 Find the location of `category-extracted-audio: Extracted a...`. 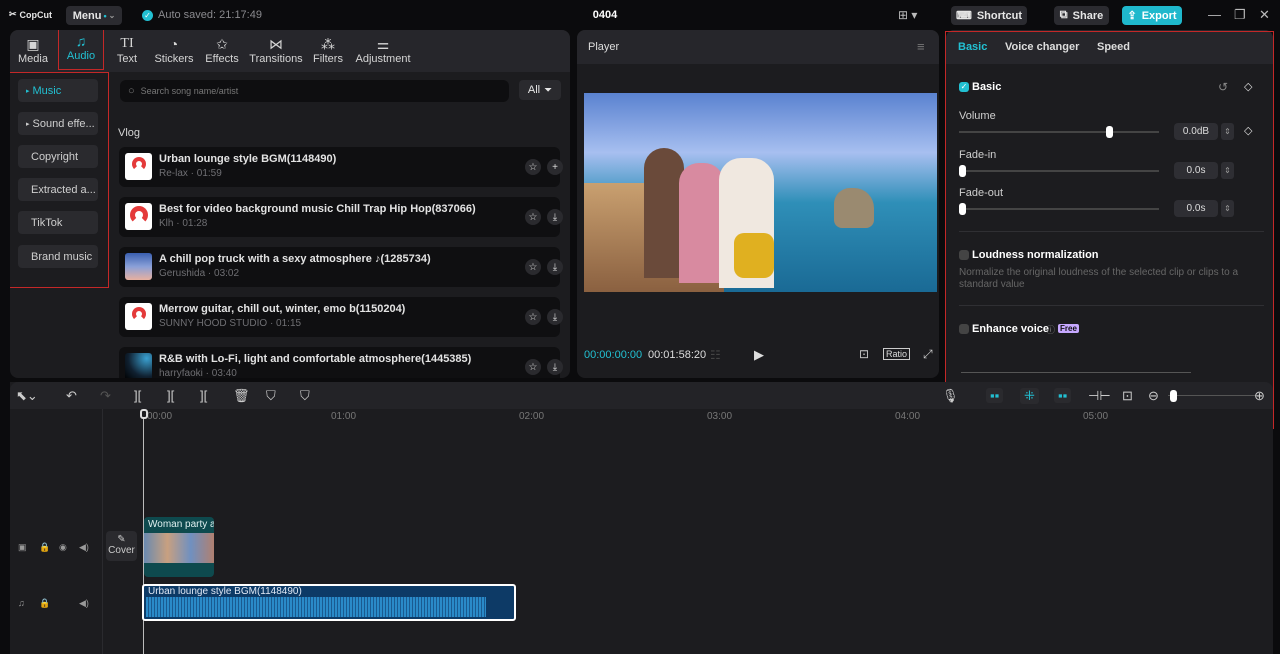

category-extracted-audio: Extracted a... is located at coordinates (58, 189).